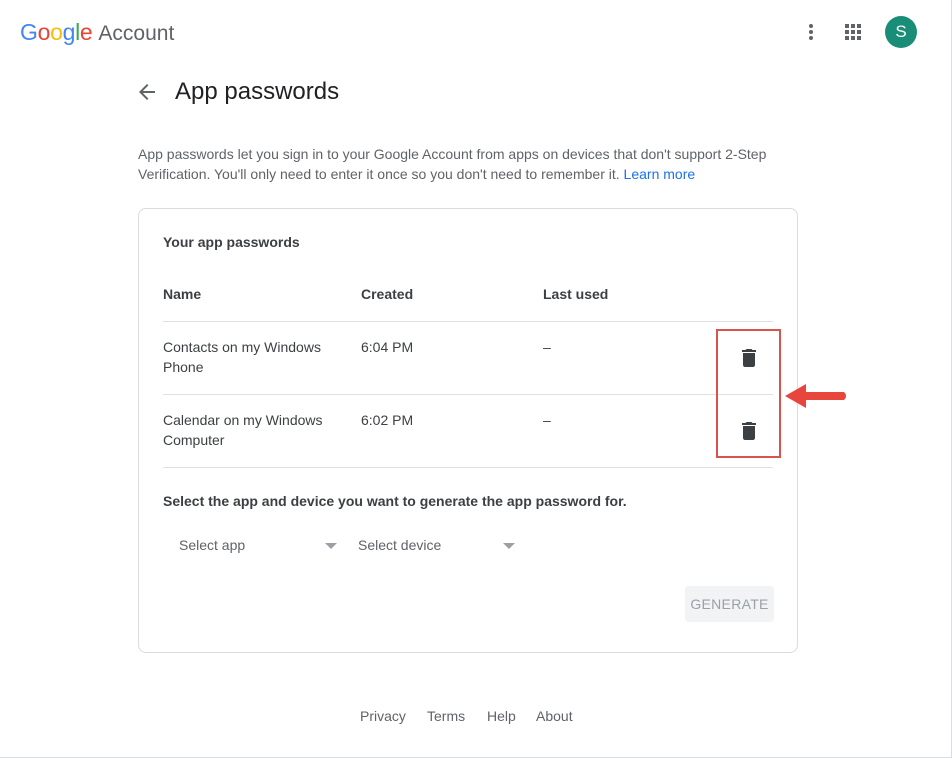  Describe the element at coordinates (242, 357) in the screenshot. I see `row-name: Contacts on my Windows Phone` at that location.